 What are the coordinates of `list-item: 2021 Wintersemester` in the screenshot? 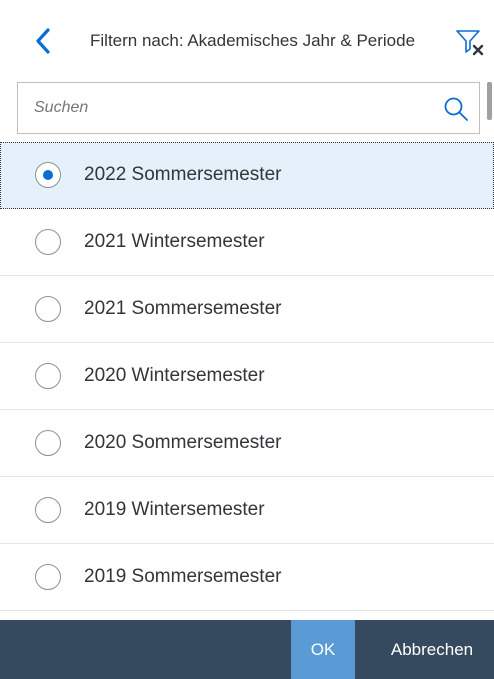 It's located at (247, 242).